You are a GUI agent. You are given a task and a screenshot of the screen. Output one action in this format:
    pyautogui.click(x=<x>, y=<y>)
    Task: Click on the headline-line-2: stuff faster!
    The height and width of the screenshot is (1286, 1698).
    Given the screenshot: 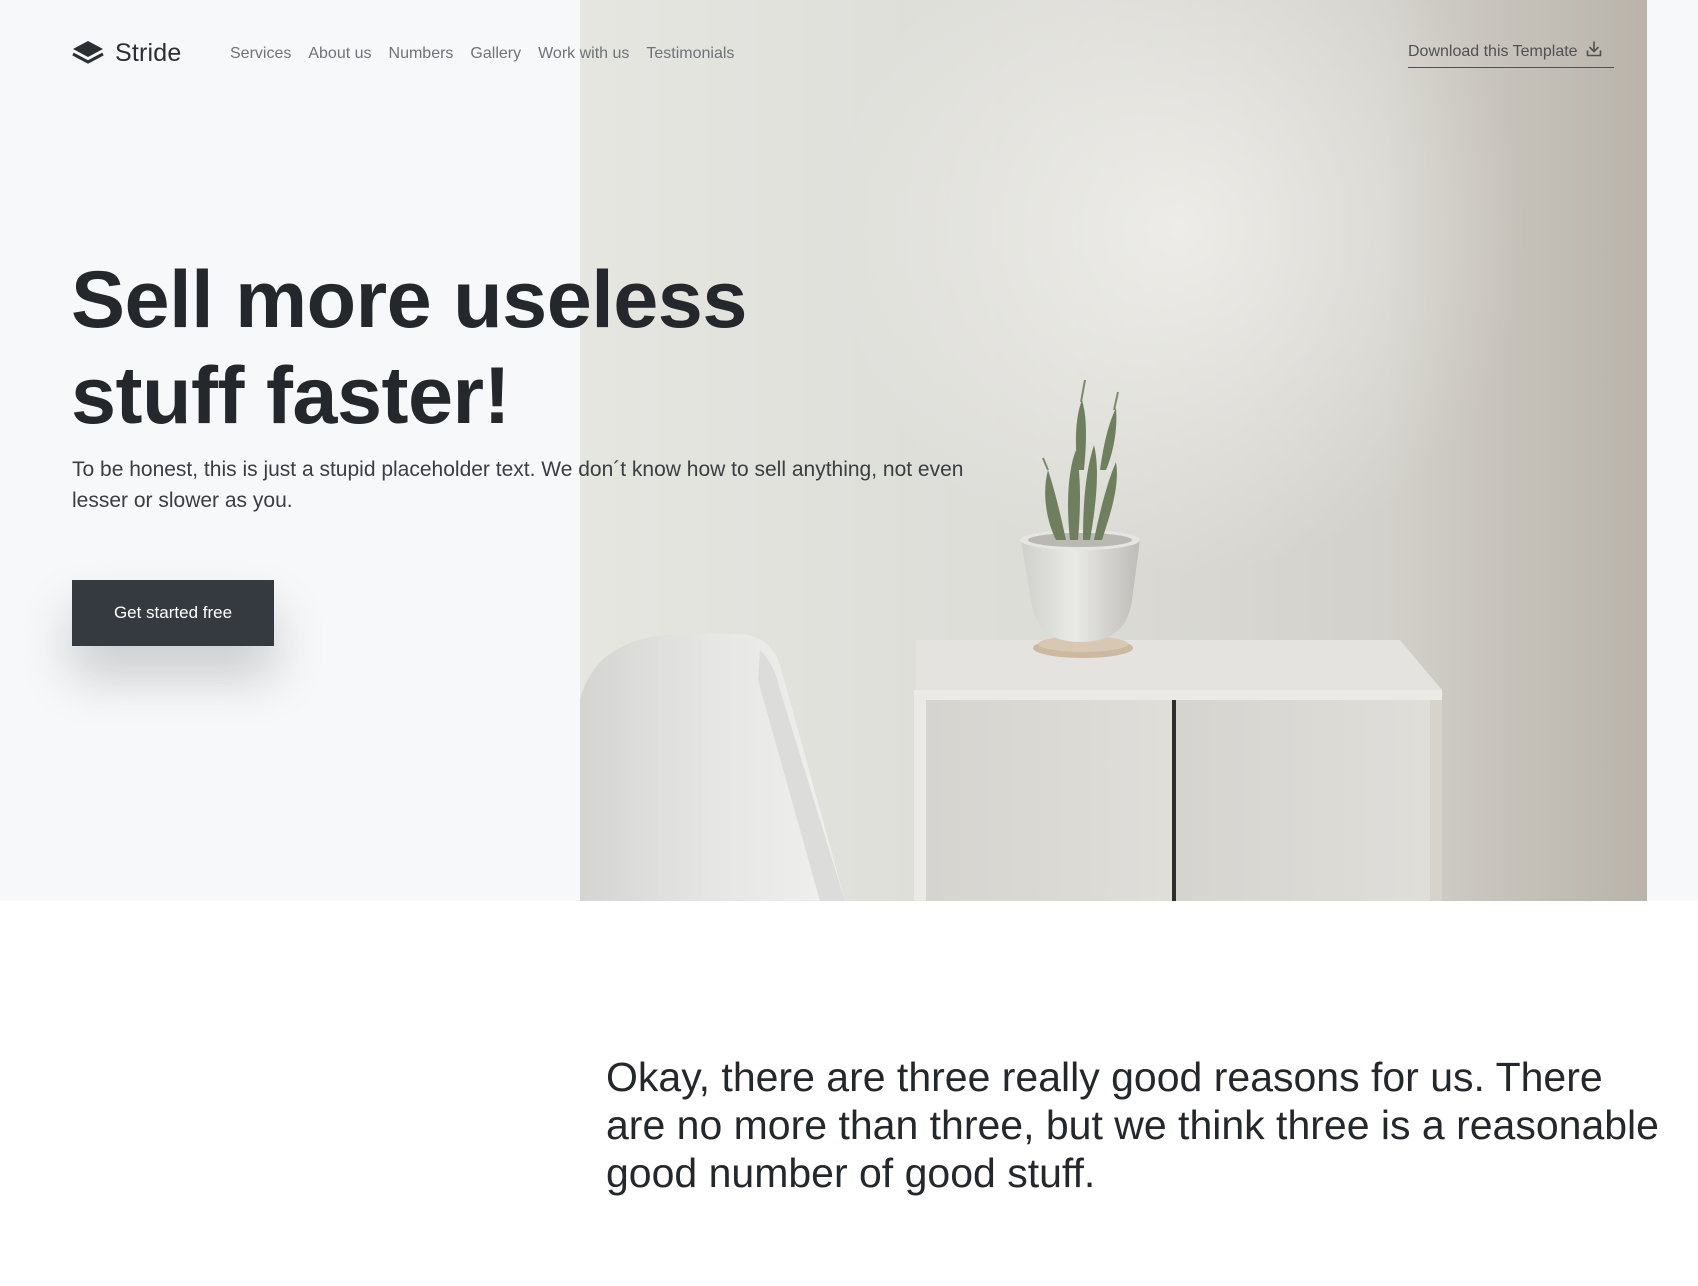 What is the action you would take?
    pyautogui.click(x=291, y=396)
    